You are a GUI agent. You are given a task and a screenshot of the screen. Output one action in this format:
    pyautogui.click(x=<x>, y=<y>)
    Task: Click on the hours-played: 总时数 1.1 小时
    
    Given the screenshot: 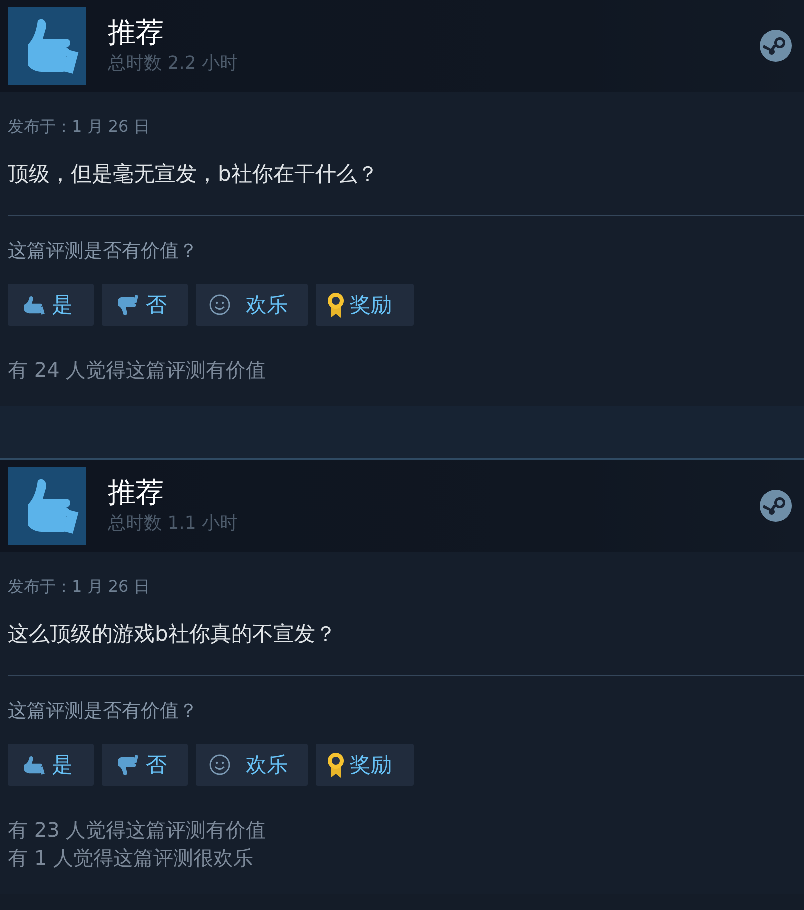 What is the action you would take?
    pyautogui.click(x=174, y=524)
    